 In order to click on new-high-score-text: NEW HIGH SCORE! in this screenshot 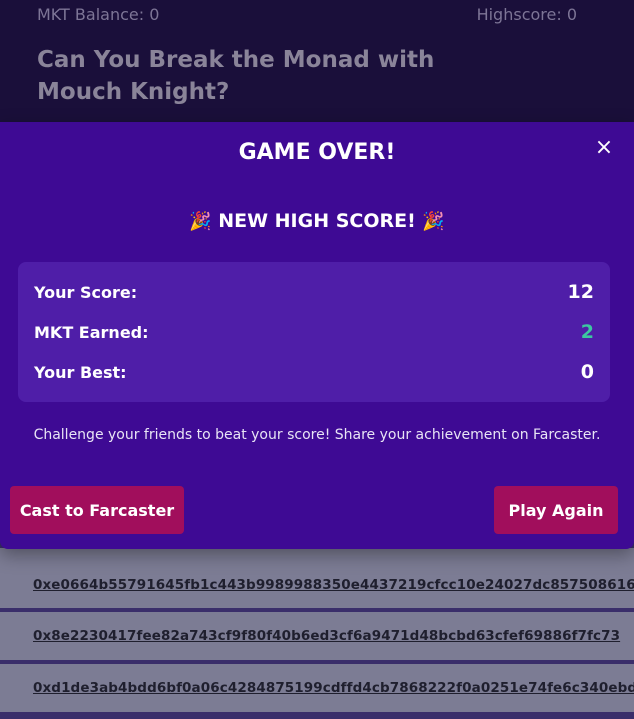, I will do `click(317, 221)`.